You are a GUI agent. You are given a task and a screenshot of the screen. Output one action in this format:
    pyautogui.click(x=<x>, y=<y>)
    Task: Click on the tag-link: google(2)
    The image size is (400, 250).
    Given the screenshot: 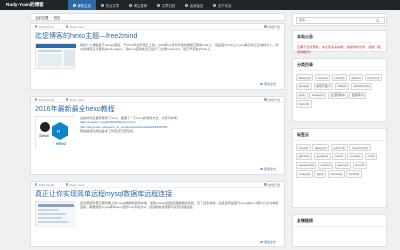 What is the action you would take?
    pyautogui.click(x=322, y=156)
    